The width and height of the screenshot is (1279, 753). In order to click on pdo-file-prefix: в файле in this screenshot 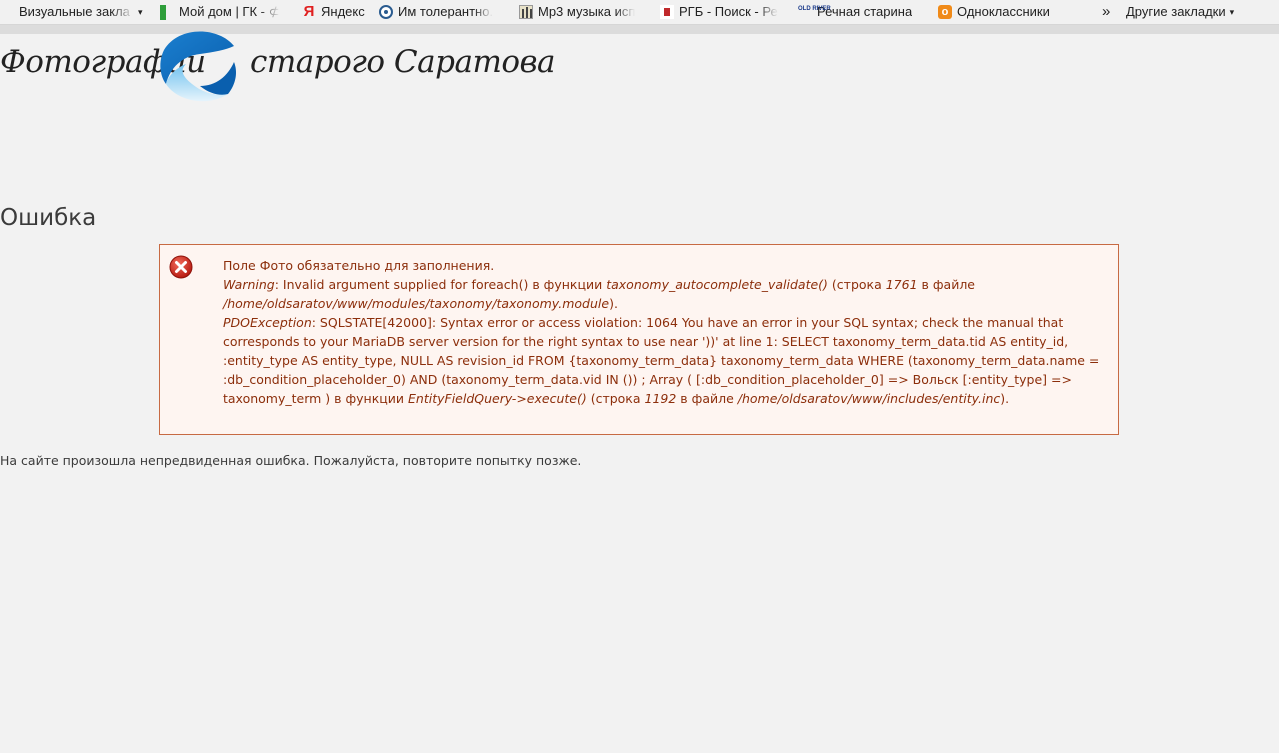, I will do `click(707, 398)`.